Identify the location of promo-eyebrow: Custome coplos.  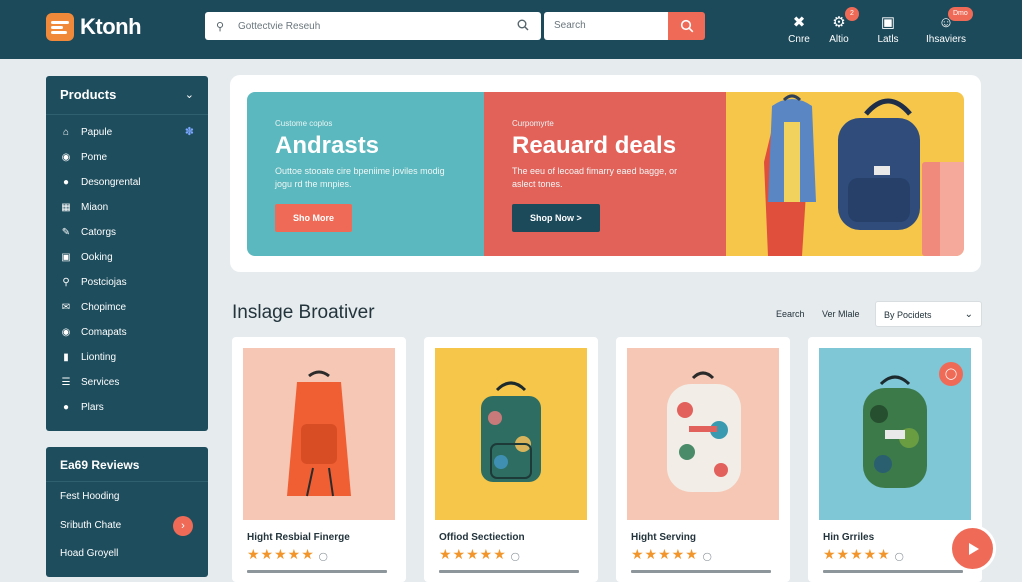
(304, 123).